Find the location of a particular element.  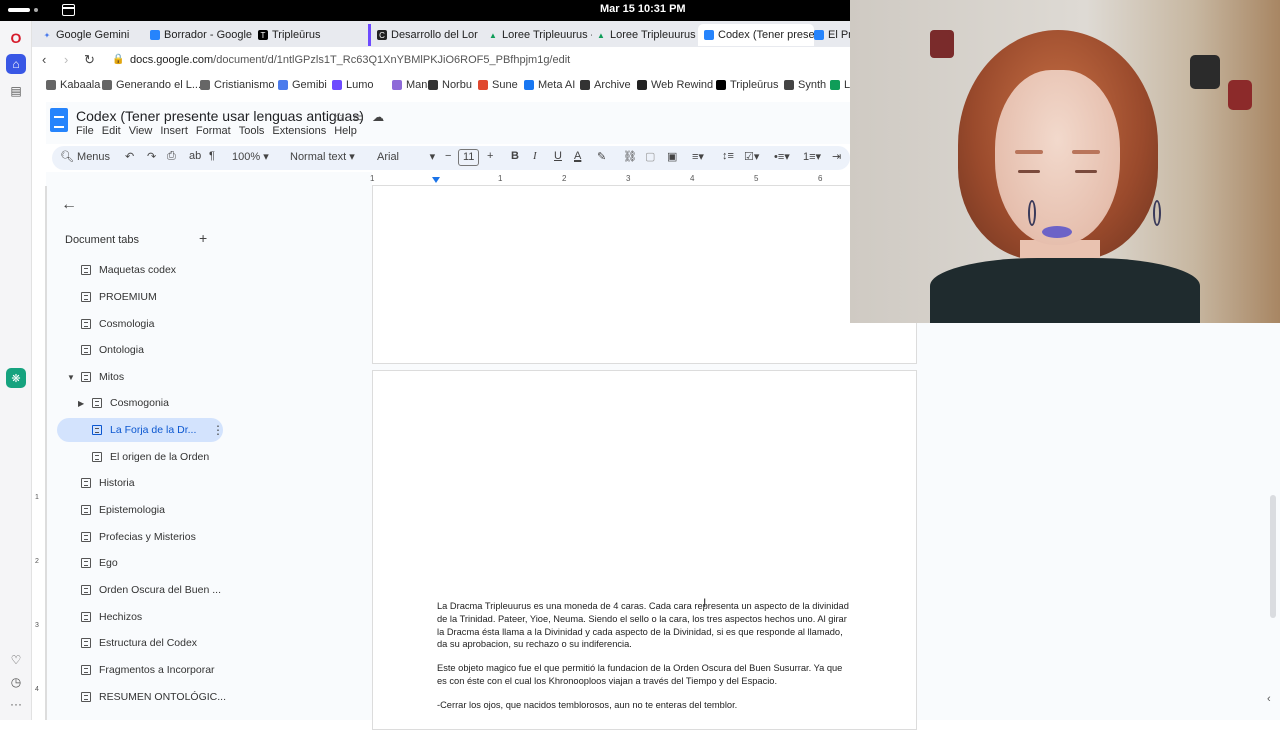

browser-tab: T Tripleūrus is located at coordinates (307, 35).